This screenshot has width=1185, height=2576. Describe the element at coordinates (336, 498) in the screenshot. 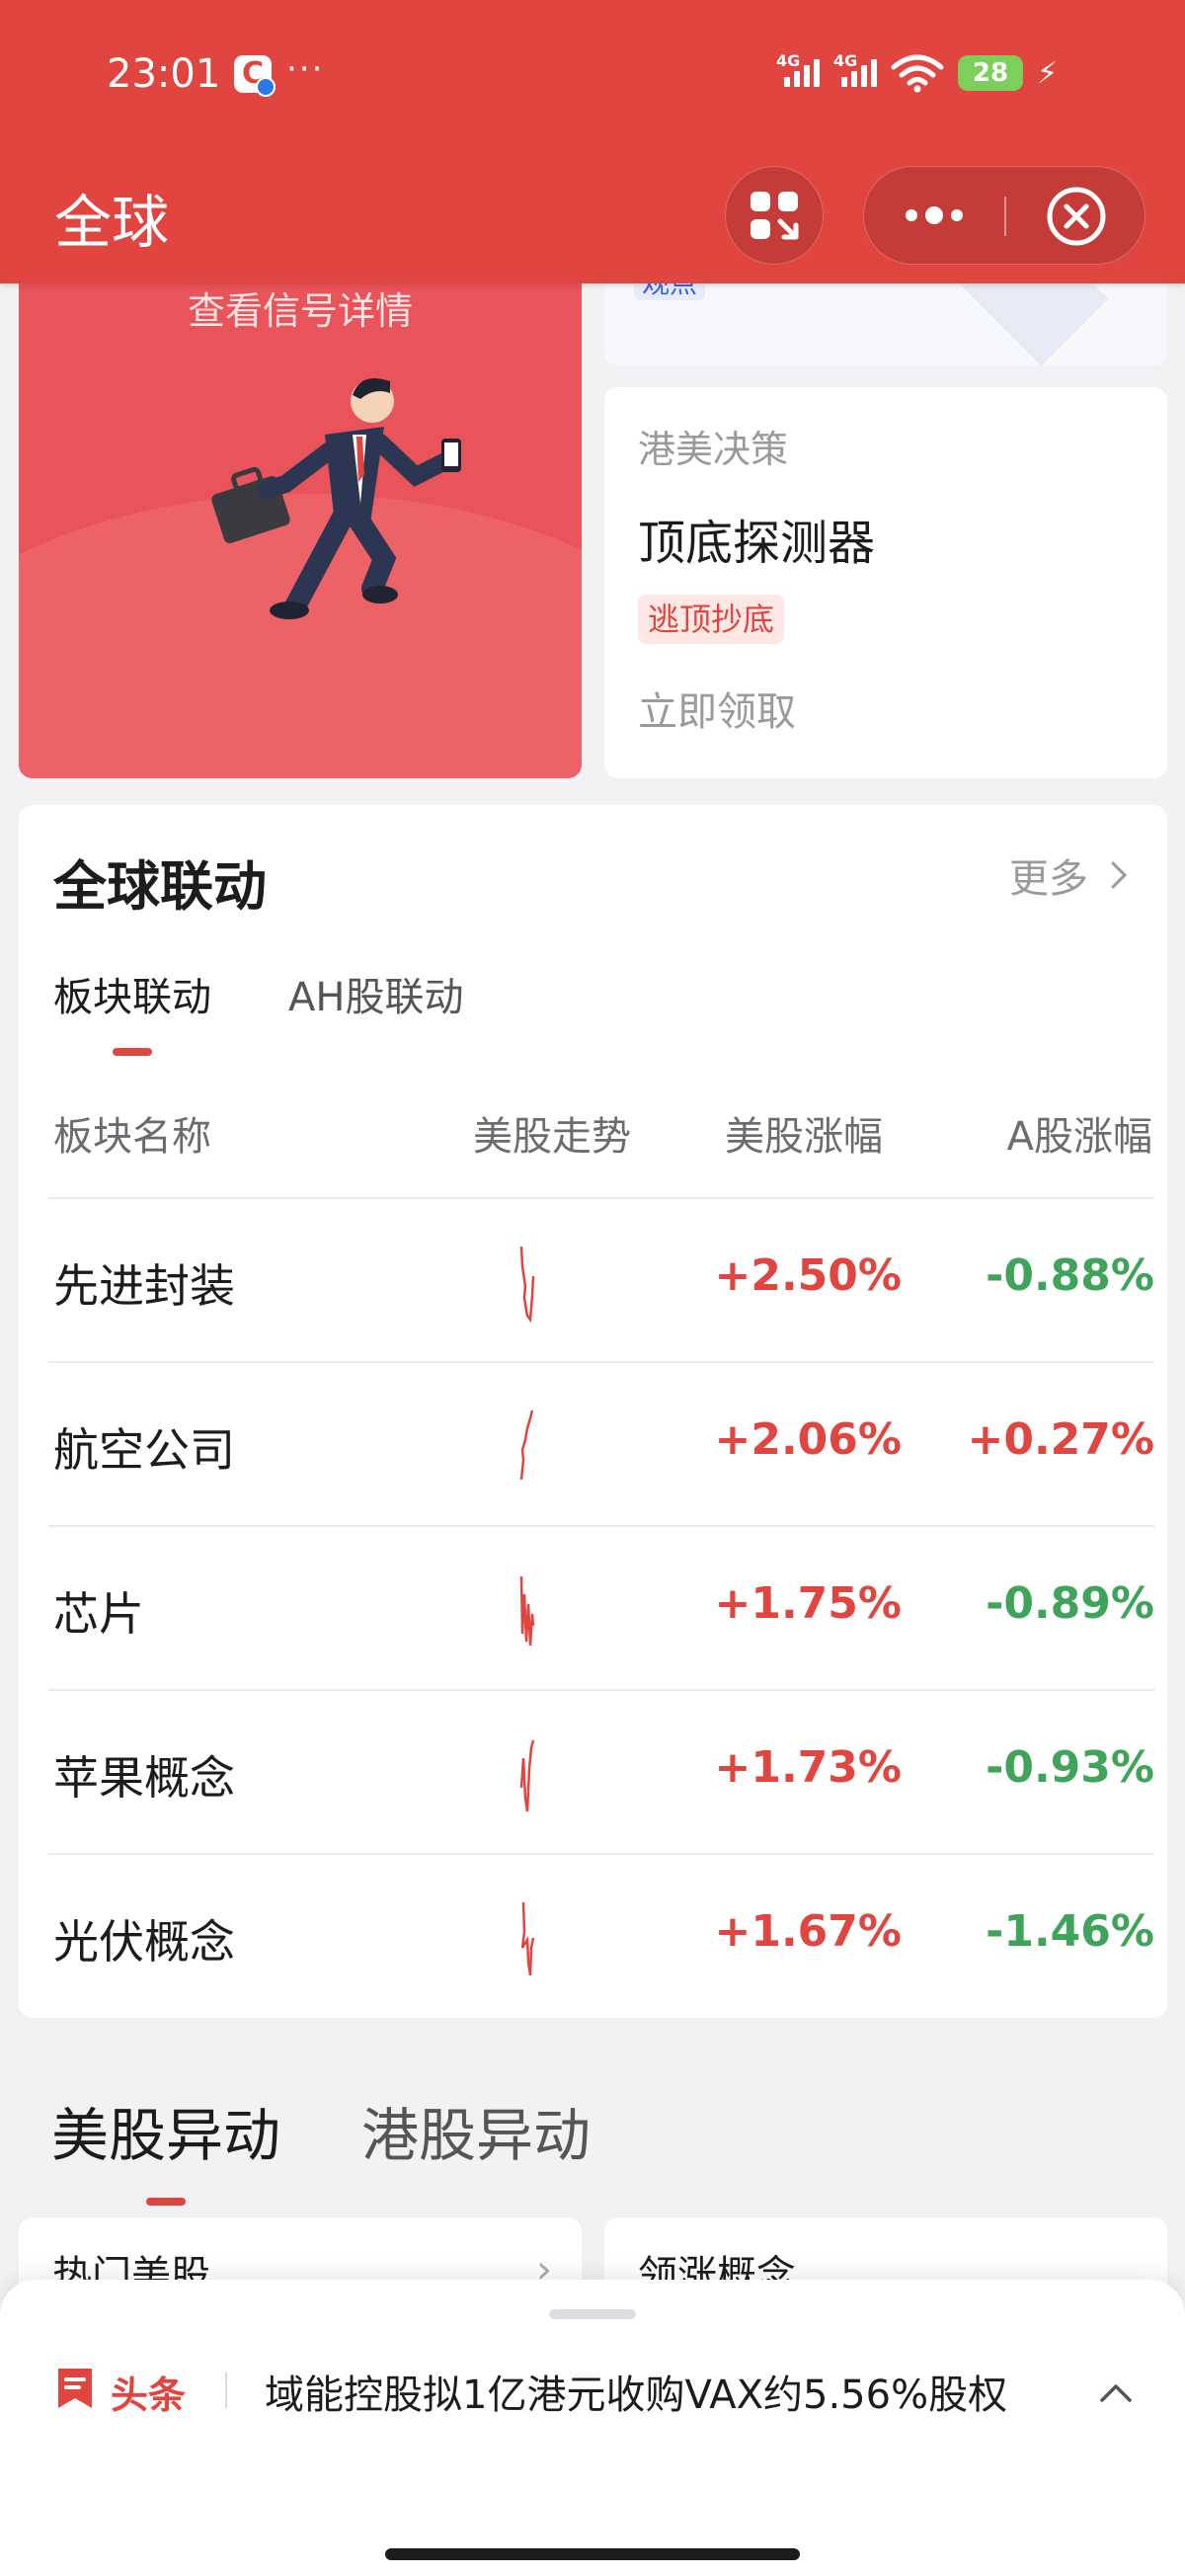

I see `running-businessman-illustration` at that location.